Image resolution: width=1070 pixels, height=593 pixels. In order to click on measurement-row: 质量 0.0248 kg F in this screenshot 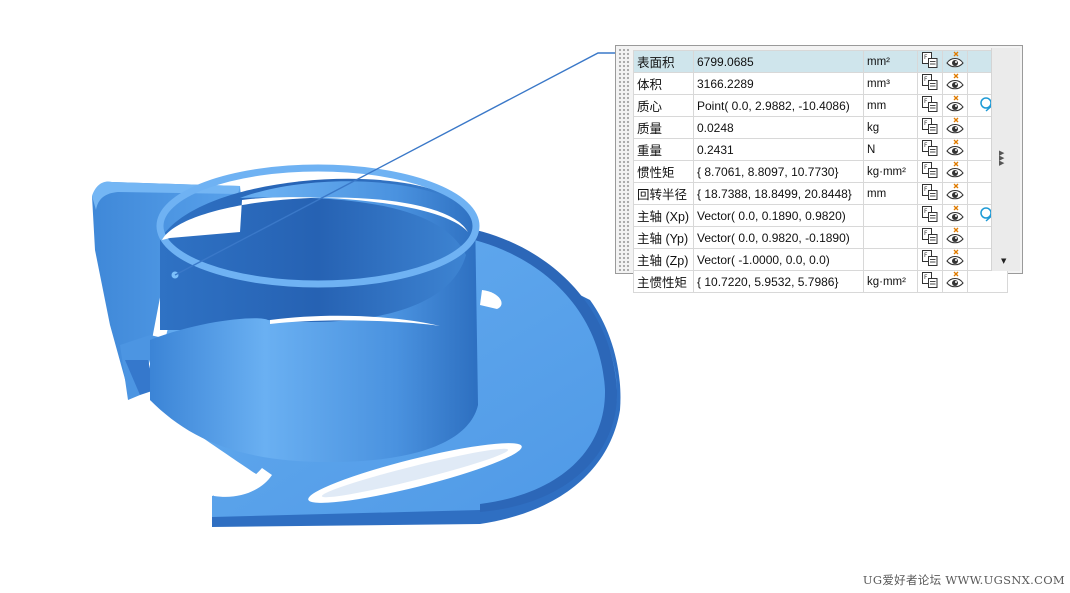, I will do `click(820, 127)`.